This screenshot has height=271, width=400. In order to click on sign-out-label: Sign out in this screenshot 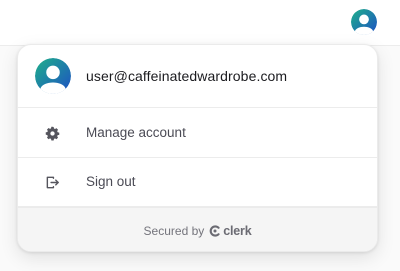, I will do `click(111, 181)`.